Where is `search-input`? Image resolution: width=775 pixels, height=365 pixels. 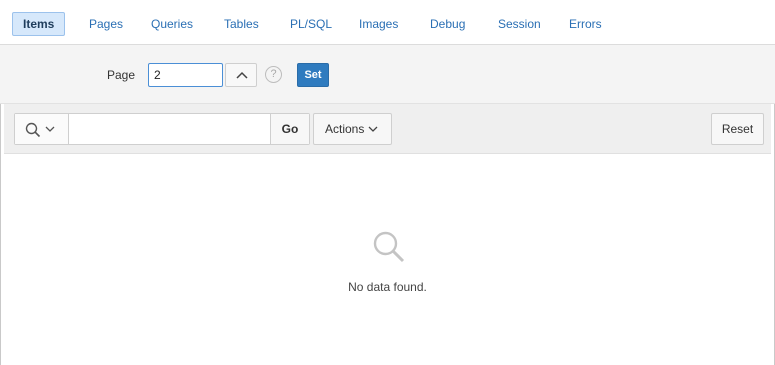 search-input is located at coordinates (170, 129).